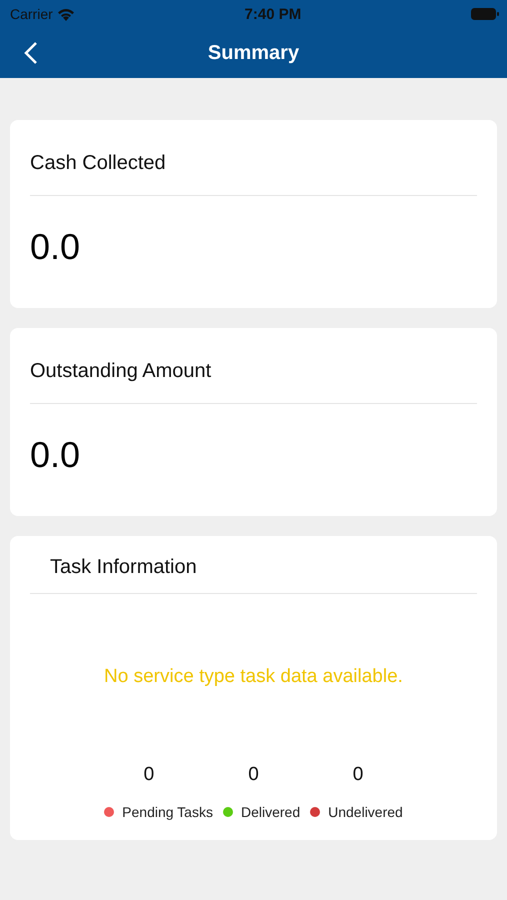 The image size is (507, 900). I want to click on back-icon, so click(31, 53).